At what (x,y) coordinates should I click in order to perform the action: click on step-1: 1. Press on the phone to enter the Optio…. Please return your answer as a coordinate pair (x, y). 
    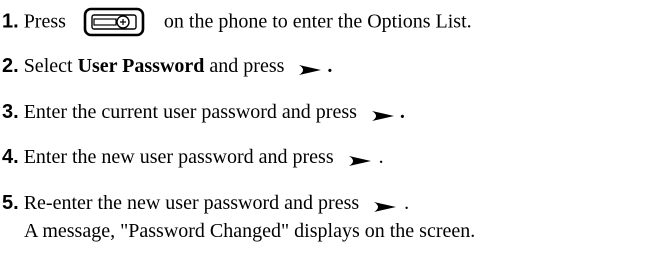
    Looking at the image, I should click on (237, 22).